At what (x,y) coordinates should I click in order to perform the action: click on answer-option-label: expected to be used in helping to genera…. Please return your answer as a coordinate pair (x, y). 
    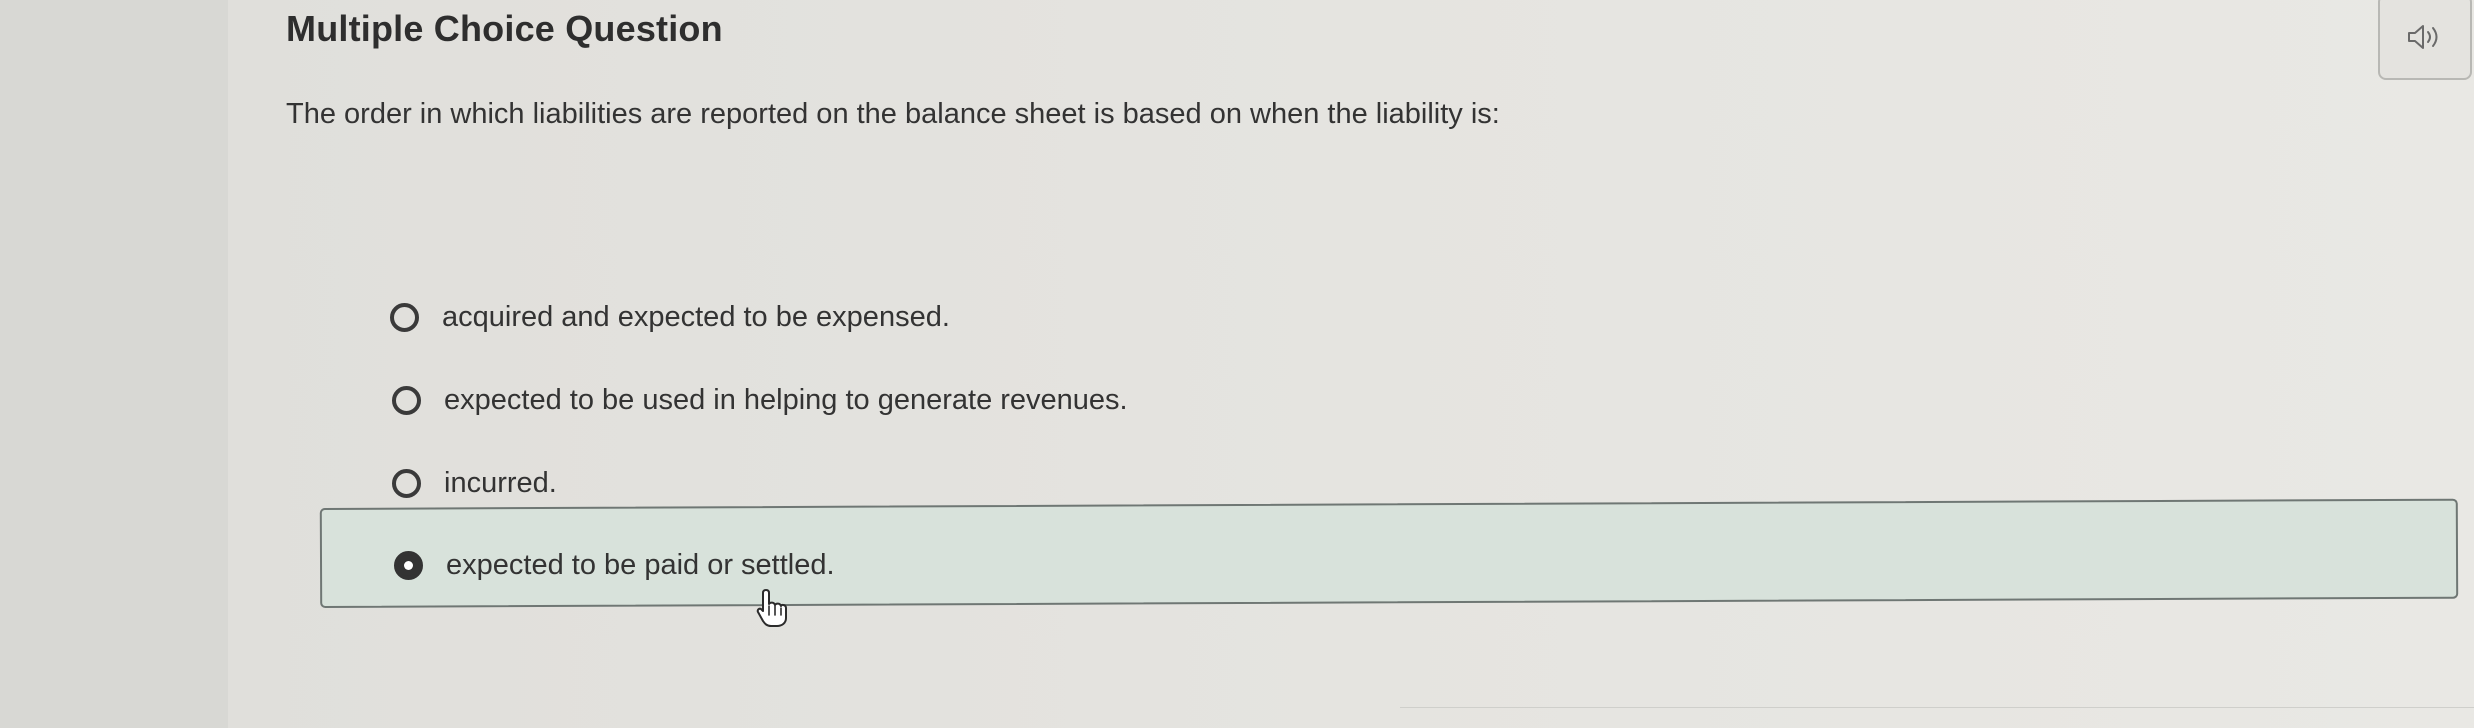
    Looking at the image, I should click on (786, 400).